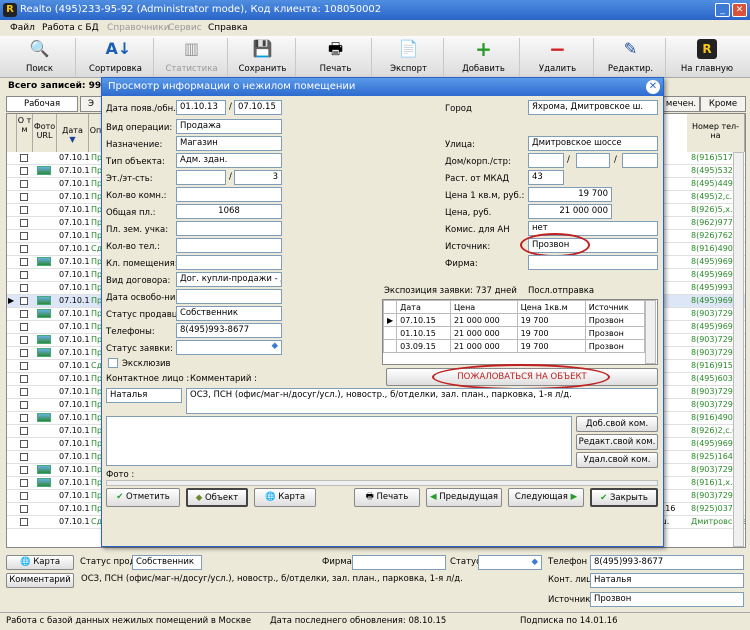  What do you see at coordinates (201, 107) in the screenshot?
I see `date-added-field: 01.10.13` at bounding box center [201, 107].